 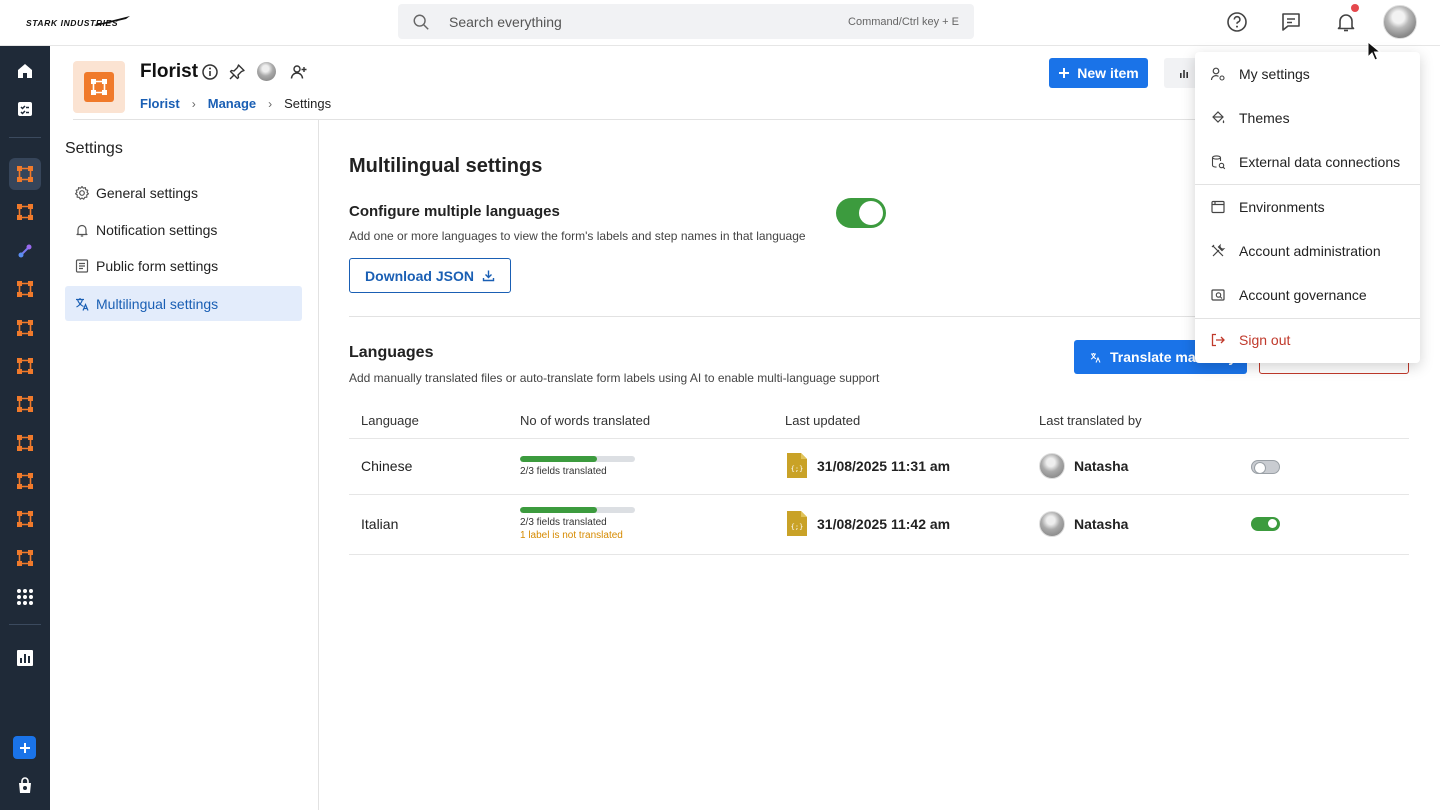 I want to click on app-florist-icon, so click(x=25, y=174).